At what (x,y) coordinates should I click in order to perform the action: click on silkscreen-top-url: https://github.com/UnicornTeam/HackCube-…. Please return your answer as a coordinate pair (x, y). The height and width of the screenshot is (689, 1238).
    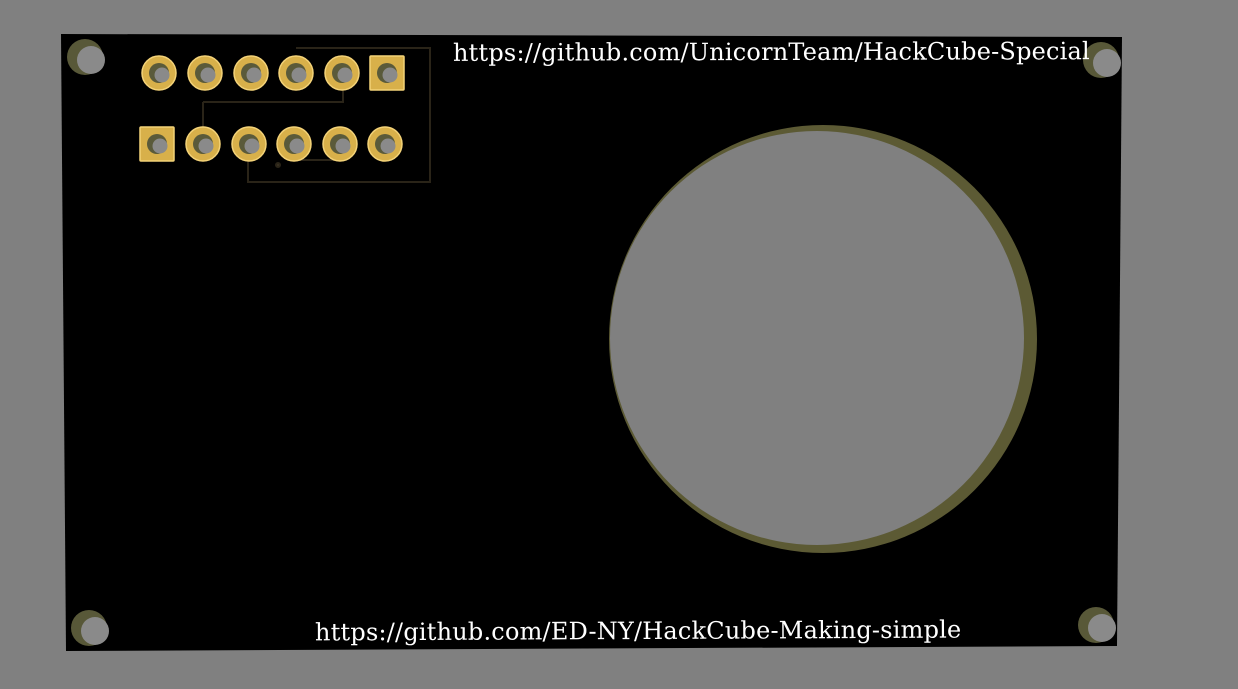
    Looking at the image, I should click on (771, 52).